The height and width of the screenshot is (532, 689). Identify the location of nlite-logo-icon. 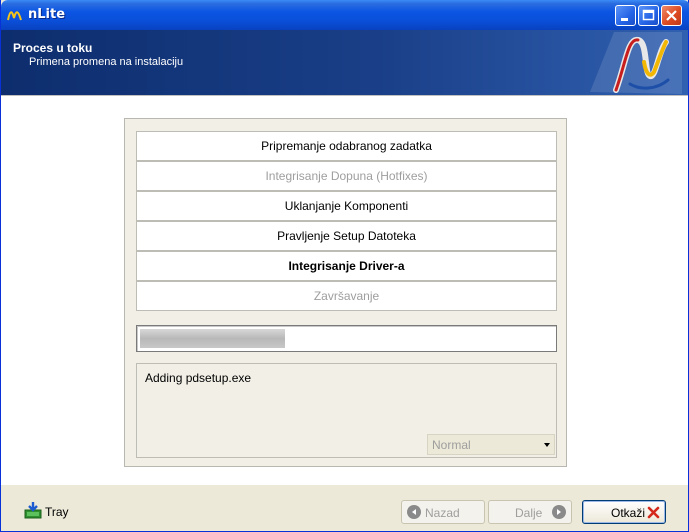
(636, 63).